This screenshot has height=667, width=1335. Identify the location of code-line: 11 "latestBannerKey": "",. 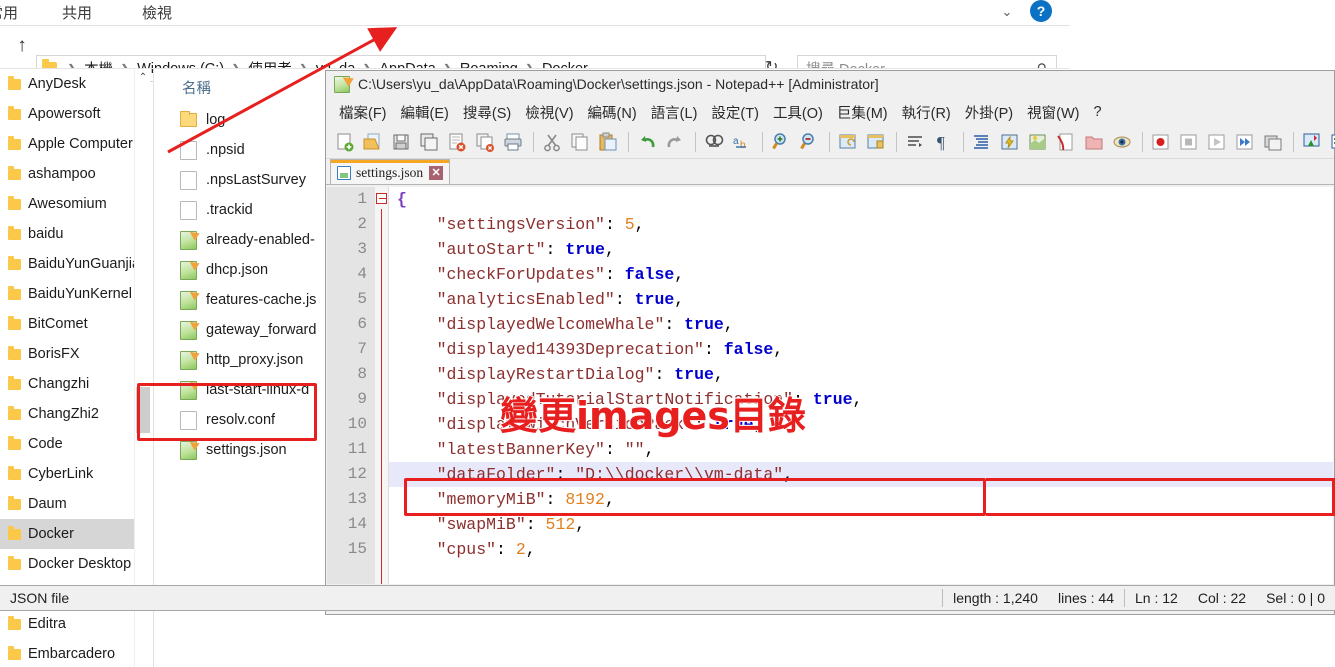
(830, 449).